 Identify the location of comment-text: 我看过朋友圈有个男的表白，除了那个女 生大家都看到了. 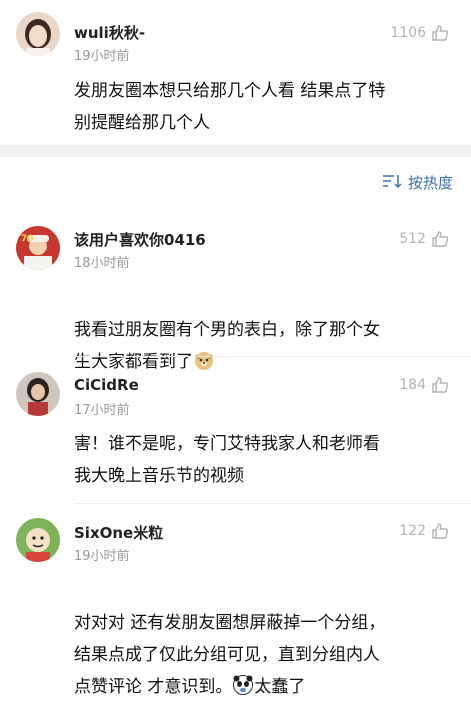
(264, 330).